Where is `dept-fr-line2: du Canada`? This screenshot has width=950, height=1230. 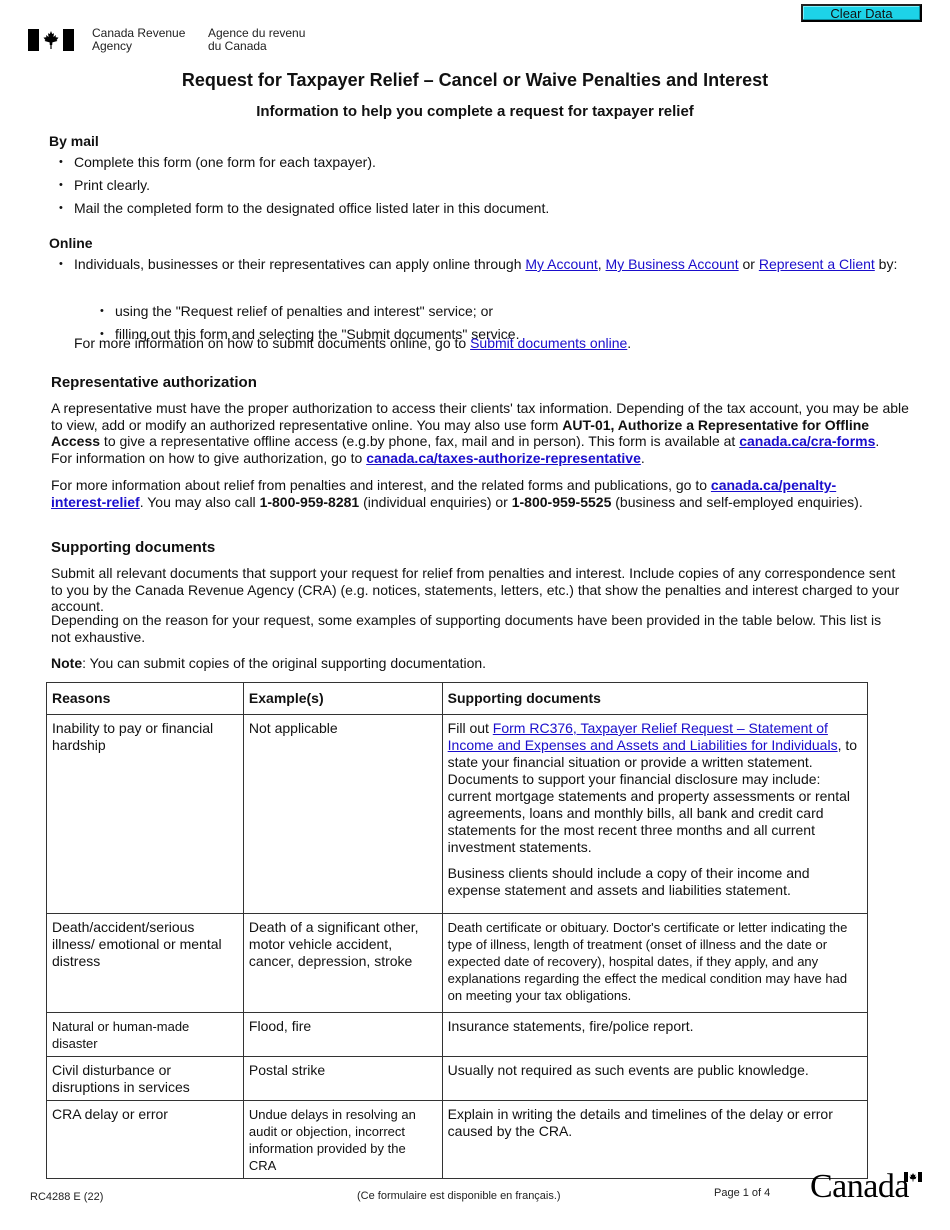 dept-fr-line2: du Canada is located at coordinates (237, 46).